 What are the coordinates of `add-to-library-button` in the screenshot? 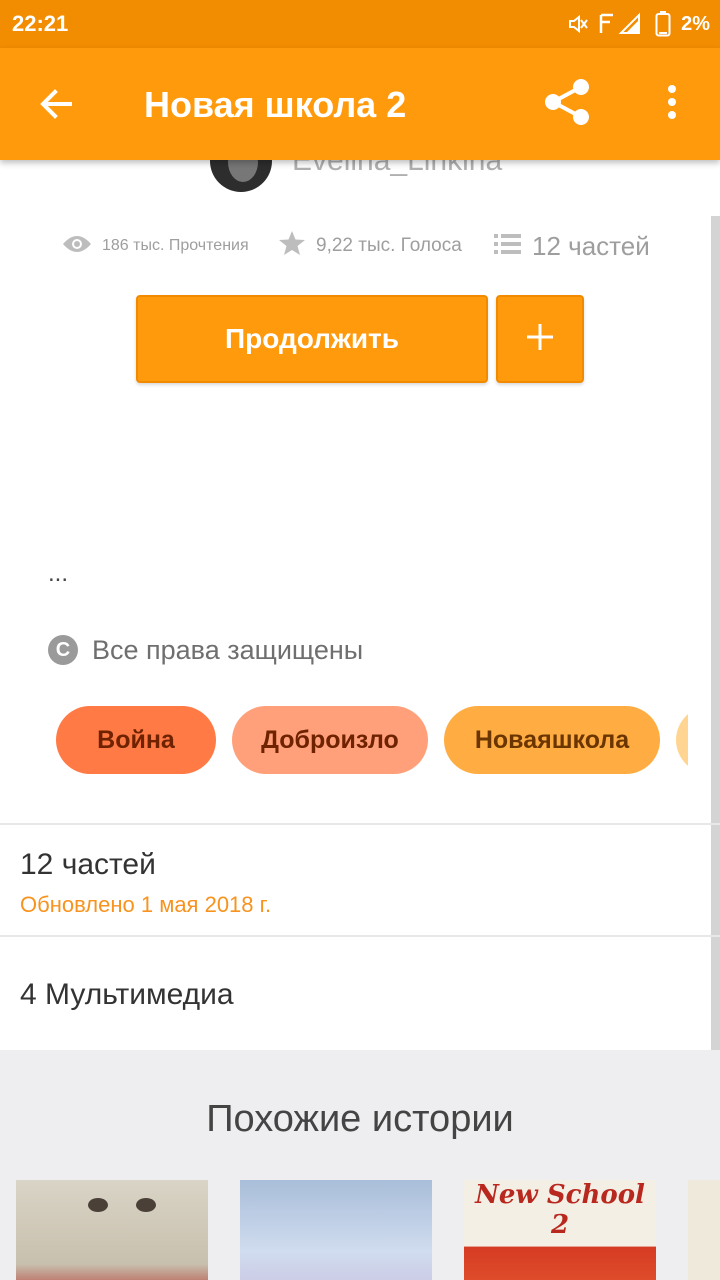 It's located at (540, 339).